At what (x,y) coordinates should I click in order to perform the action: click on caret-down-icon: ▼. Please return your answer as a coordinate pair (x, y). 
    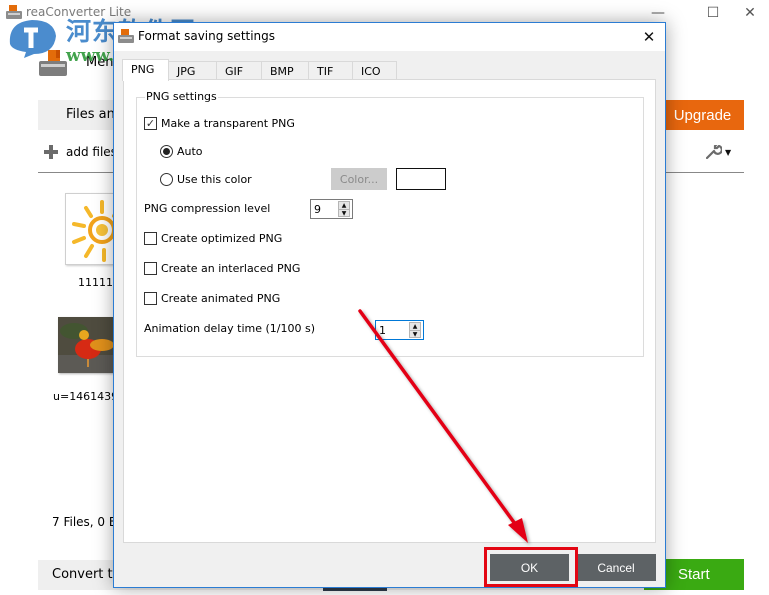
    Looking at the image, I should click on (728, 152).